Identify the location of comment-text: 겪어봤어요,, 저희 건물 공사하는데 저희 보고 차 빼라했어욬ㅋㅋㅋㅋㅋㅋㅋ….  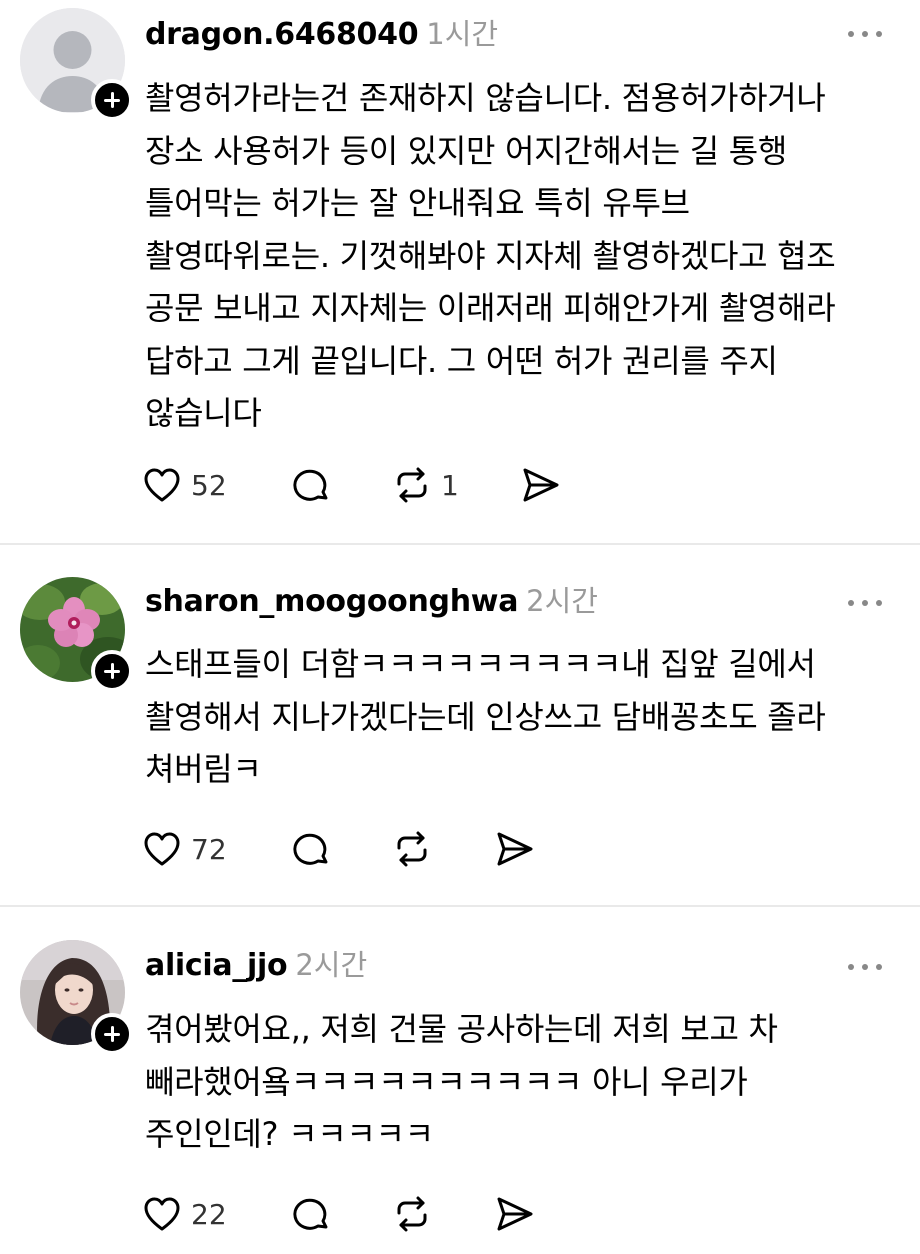
(515, 1082).